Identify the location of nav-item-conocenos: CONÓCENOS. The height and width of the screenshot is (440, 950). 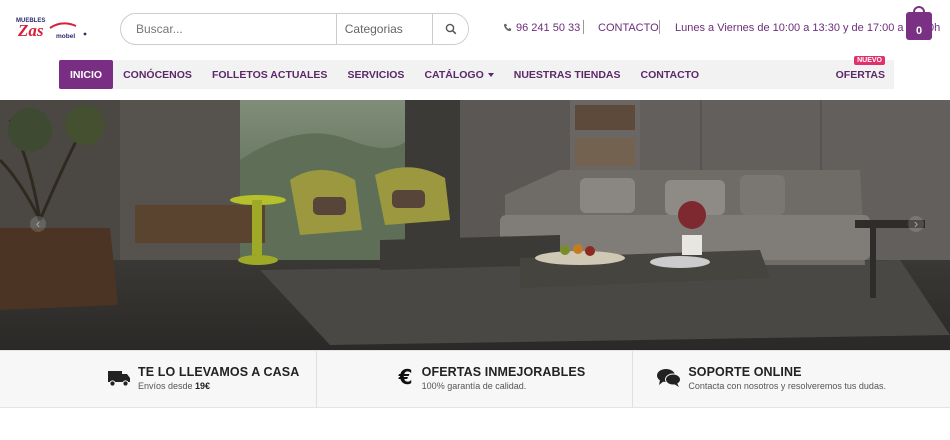
(157, 74).